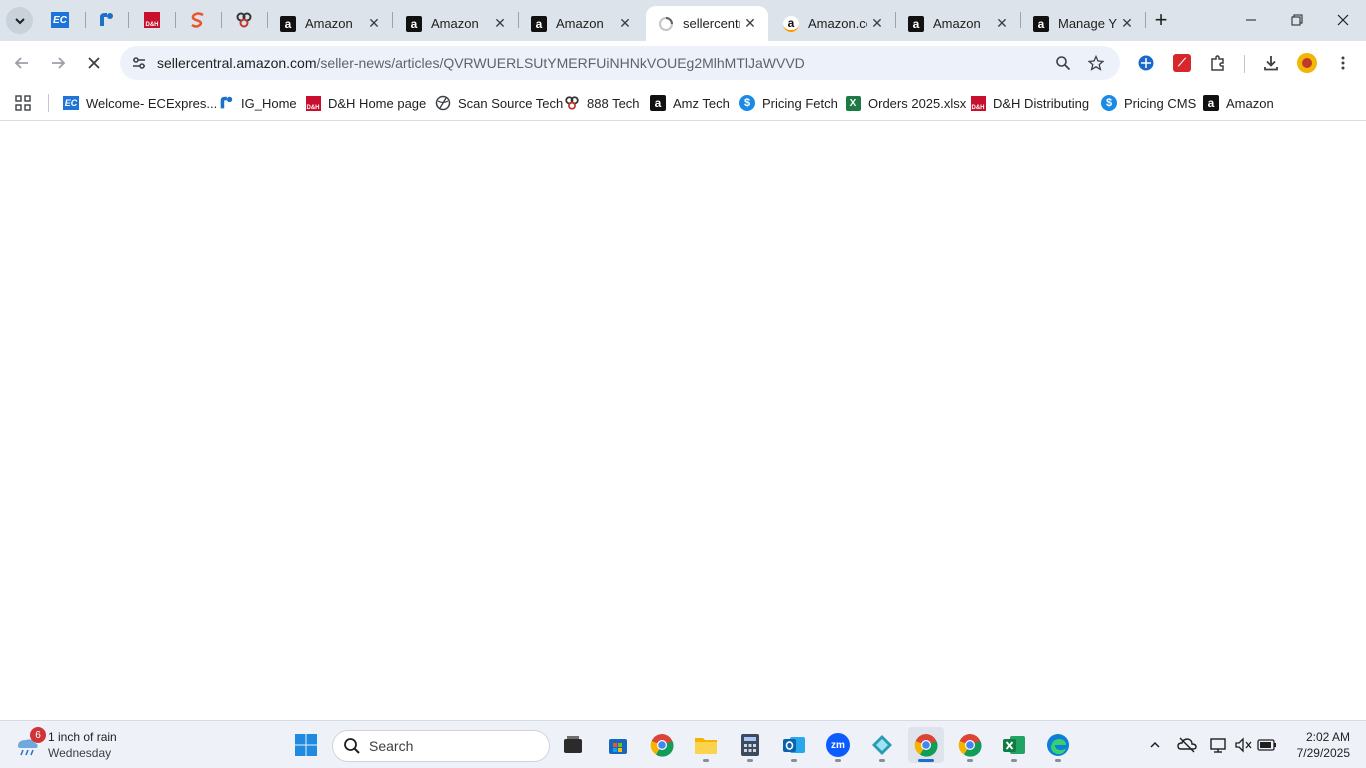  I want to click on tab-title: sellercentr, so click(711, 23).